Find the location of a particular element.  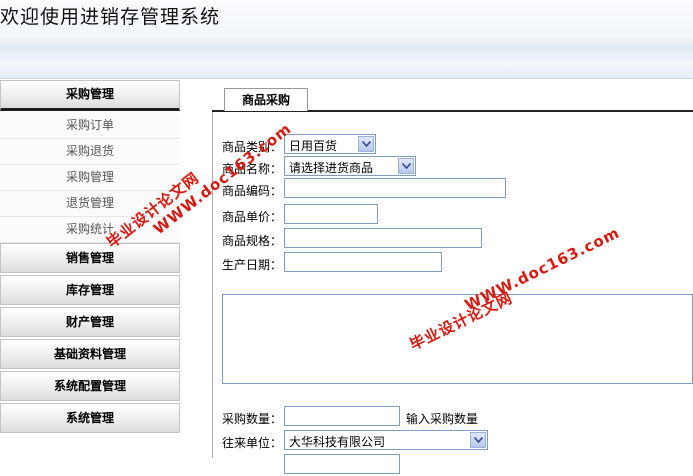

product-name-value: 请选择进货商品 is located at coordinates (331, 168).